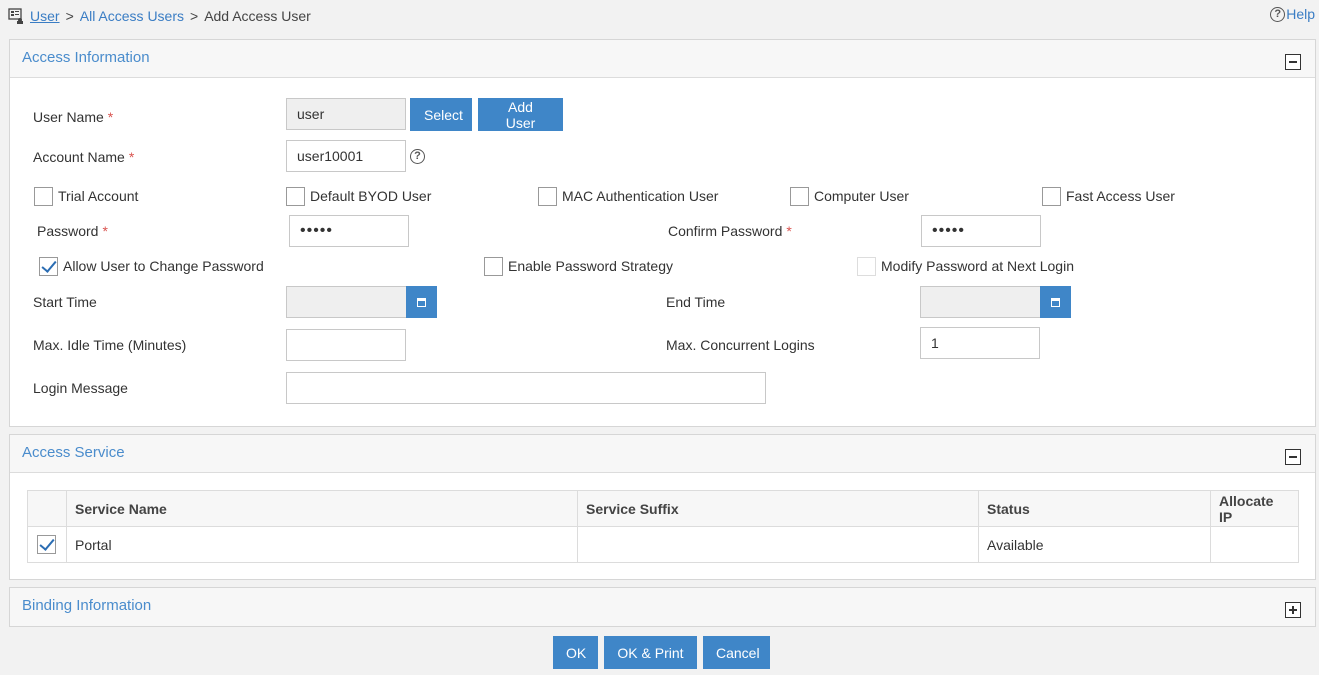 This screenshot has width=1319, height=675. What do you see at coordinates (590, 266) in the screenshot?
I see `enable-password-strategy-label: Enable Password Strategy` at bounding box center [590, 266].